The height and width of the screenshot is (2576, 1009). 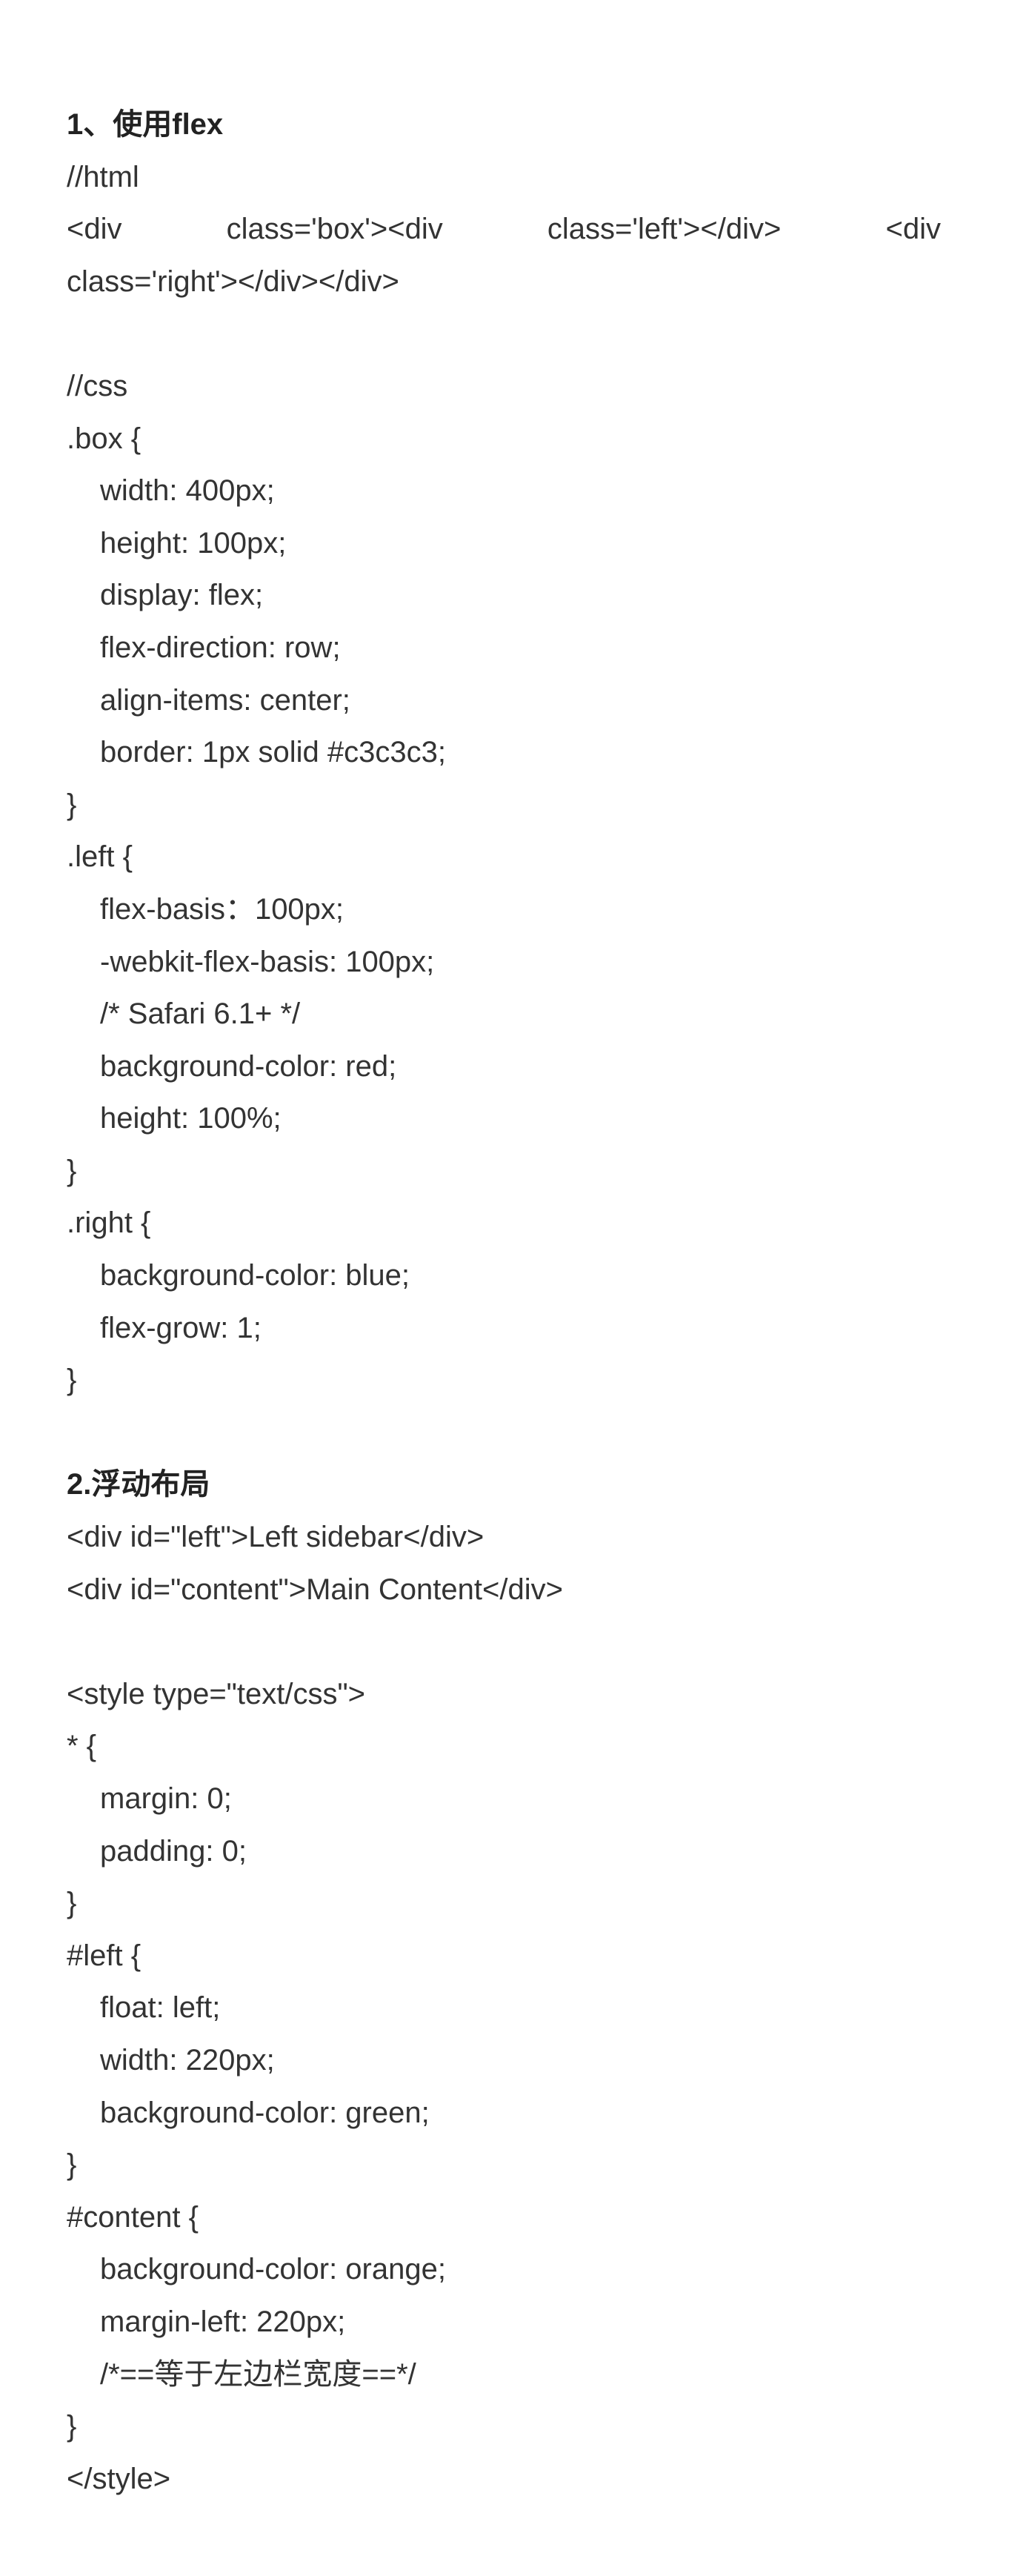 I want to click on html-token: class='left'></div>, so click(x=664, y=230).